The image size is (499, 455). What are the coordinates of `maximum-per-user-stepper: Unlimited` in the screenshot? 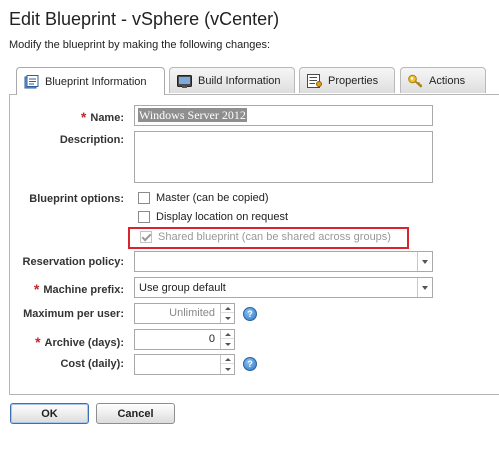 It's located at (184, 313).